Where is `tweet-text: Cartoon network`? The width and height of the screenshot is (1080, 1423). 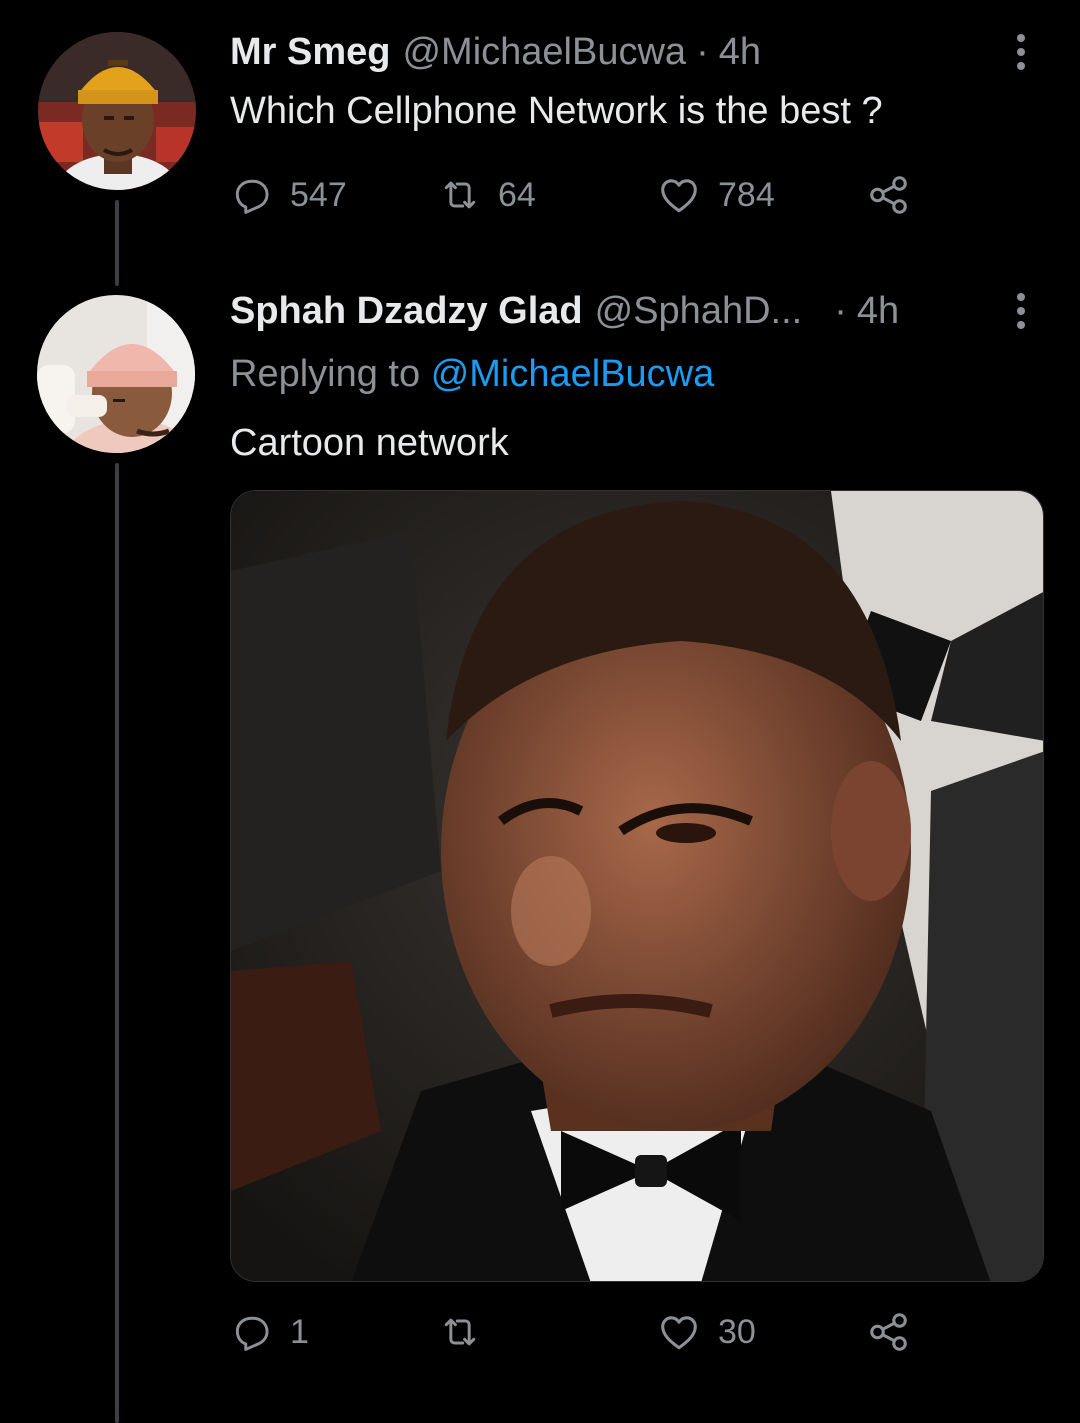 tweet-text: Cartoon network is located at coordinates (369, 443).